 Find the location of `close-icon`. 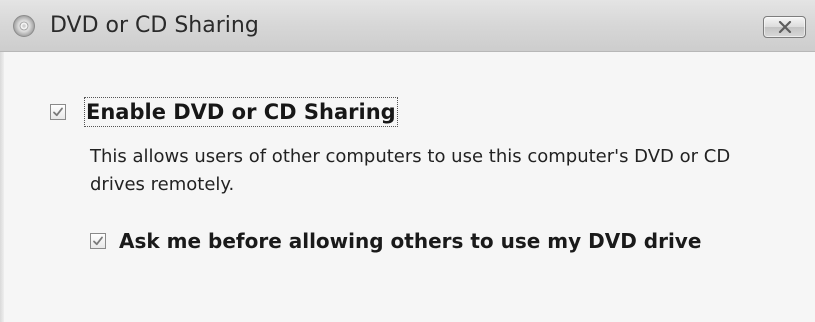

close-icon is located at coordinates (785, 27).